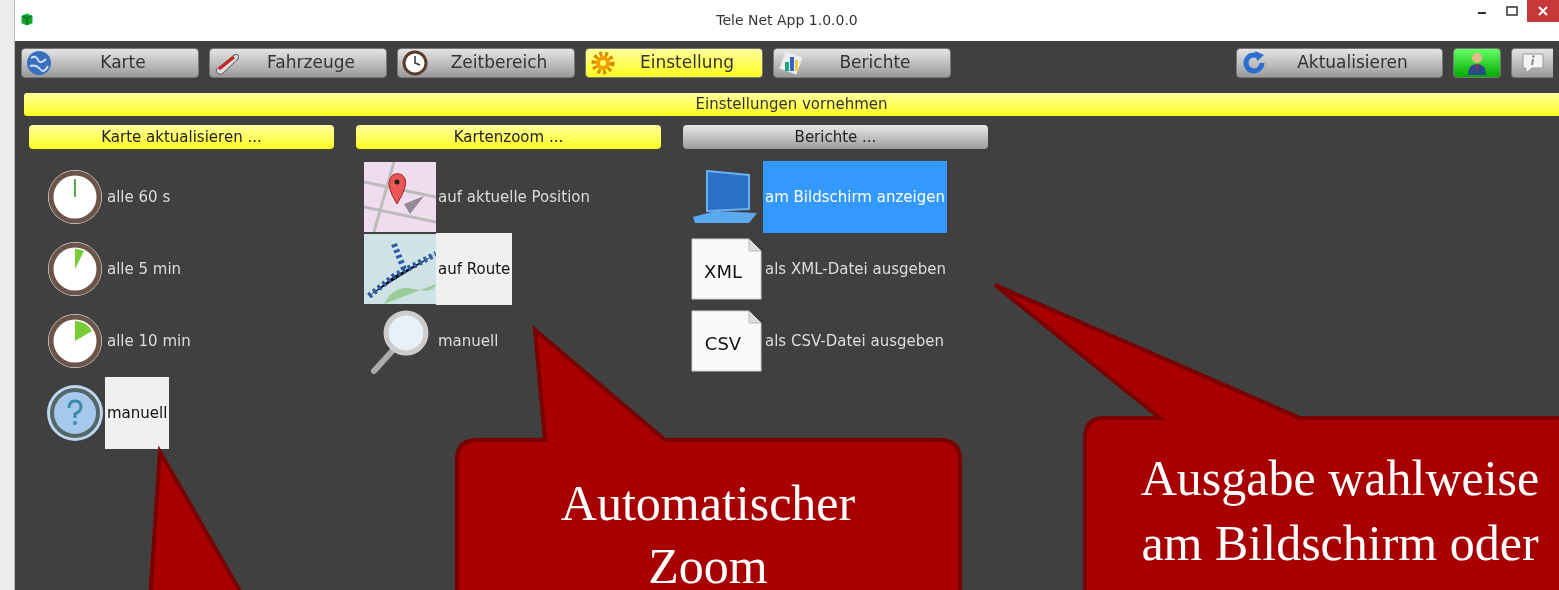 Image resolution: width=1559 pixels, height=590 pixels. I want to click on option-item: als XML-Datei ausgeben, so click(855, 269).